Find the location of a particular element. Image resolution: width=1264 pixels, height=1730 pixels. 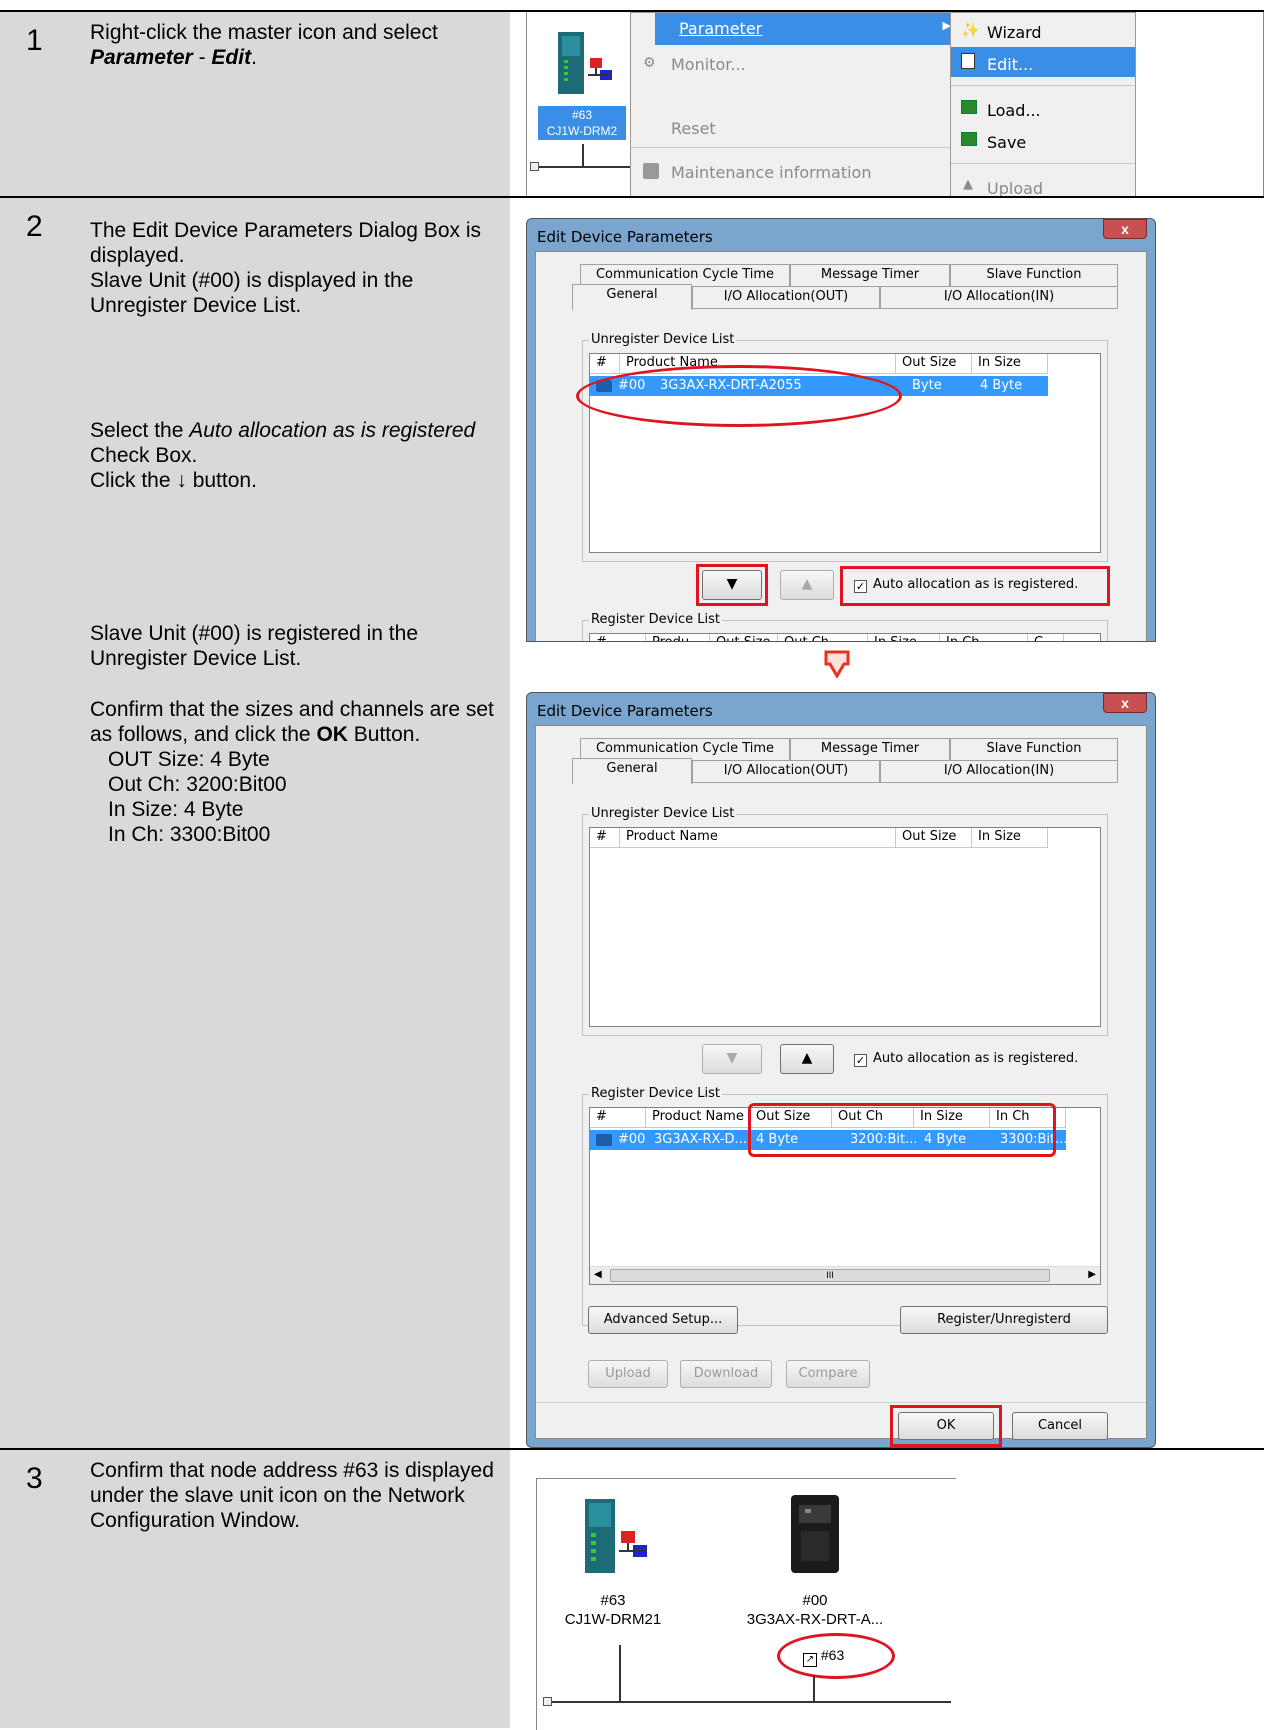

desc-text: Button. is located at coordinates (384, 734).